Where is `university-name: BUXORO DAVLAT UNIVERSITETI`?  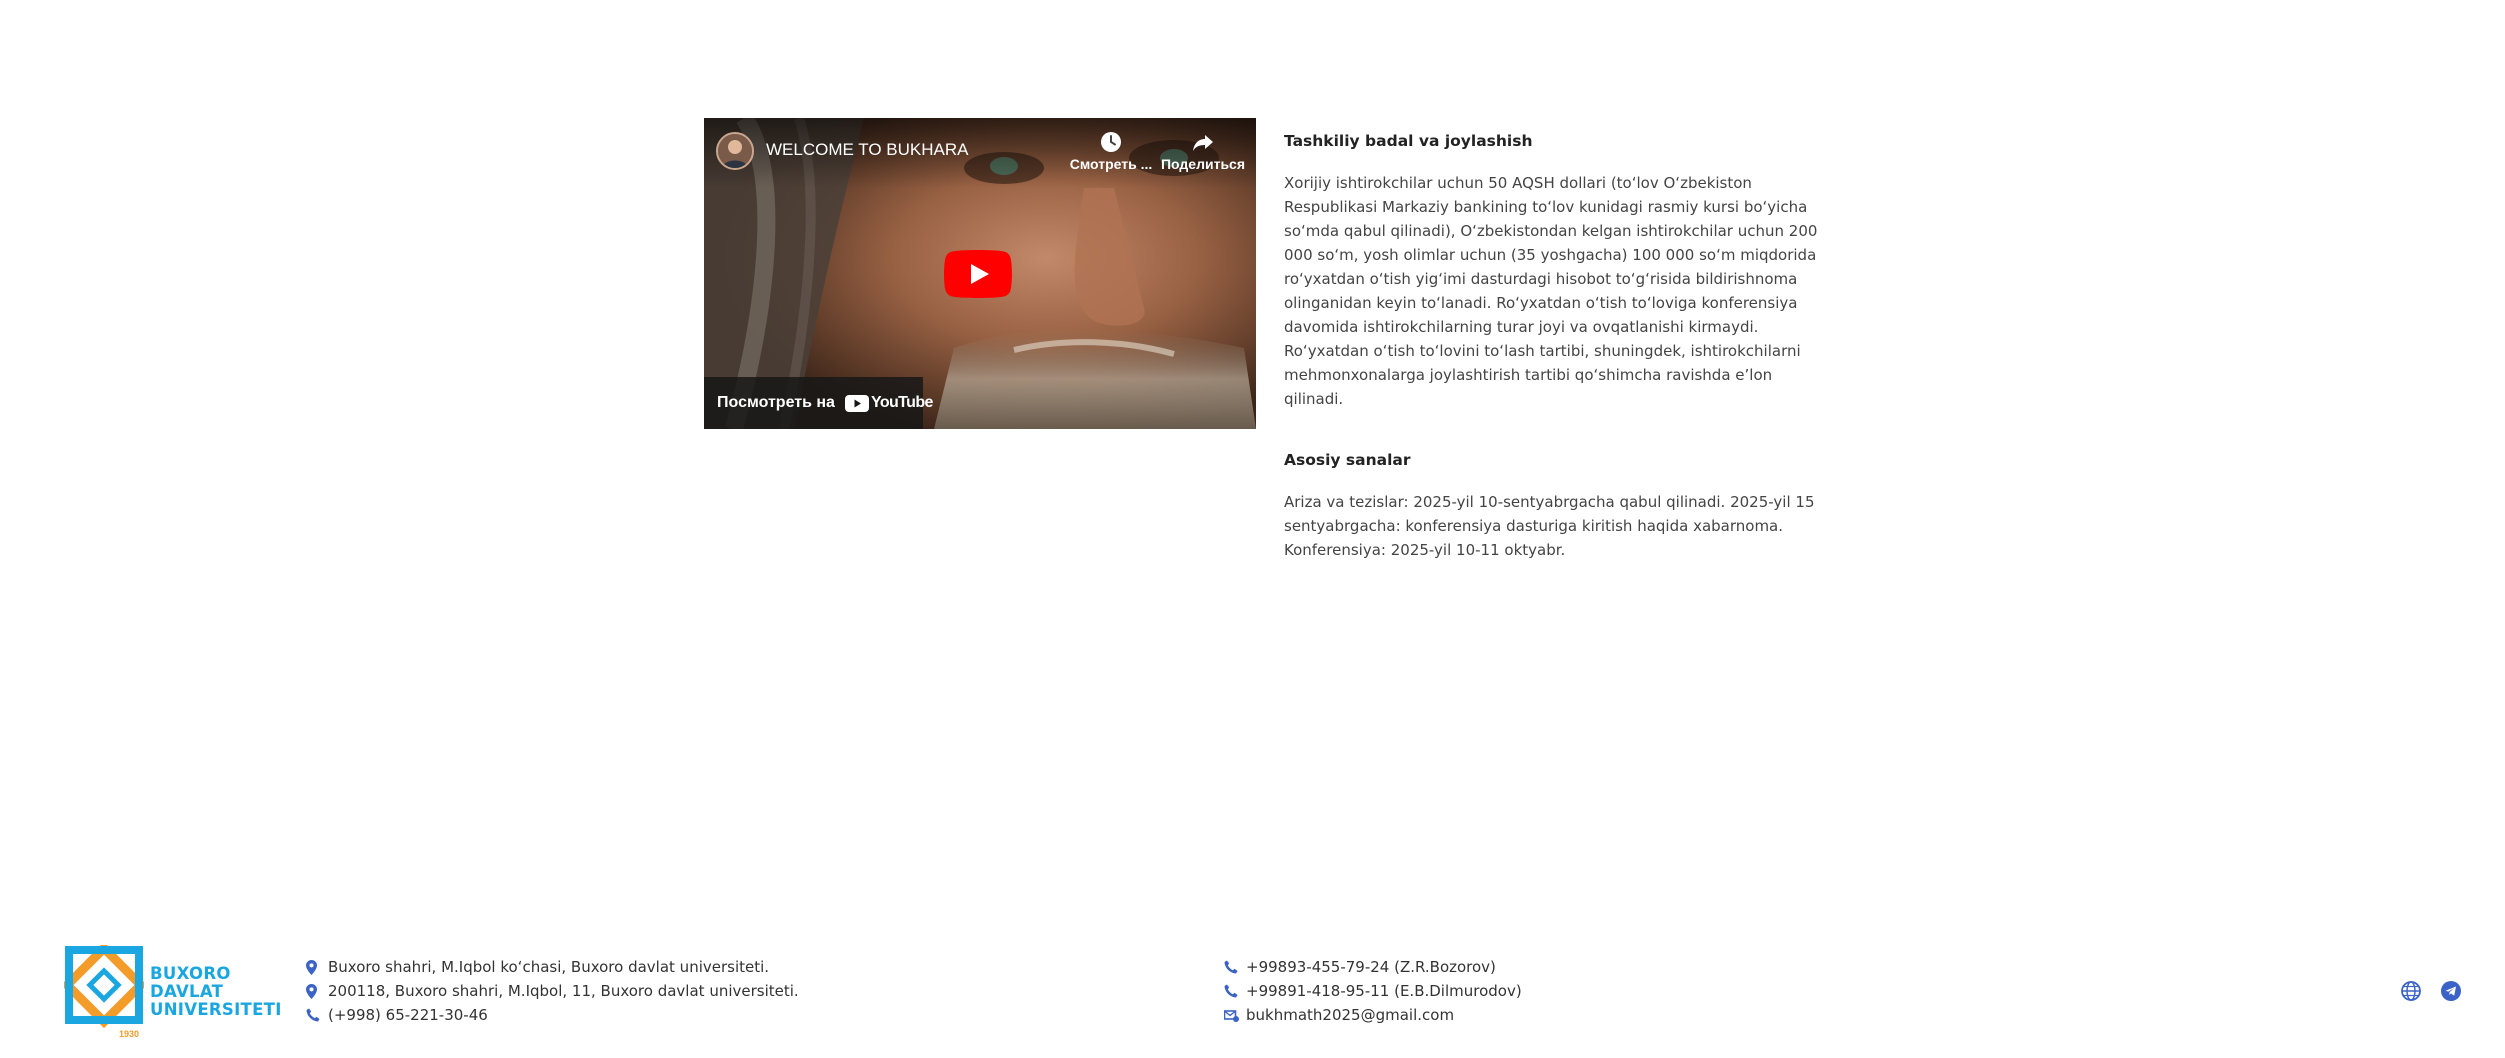
university-name: BUXORO DAVLAT UNIVERSITETI is located at coordinates (216, 992).